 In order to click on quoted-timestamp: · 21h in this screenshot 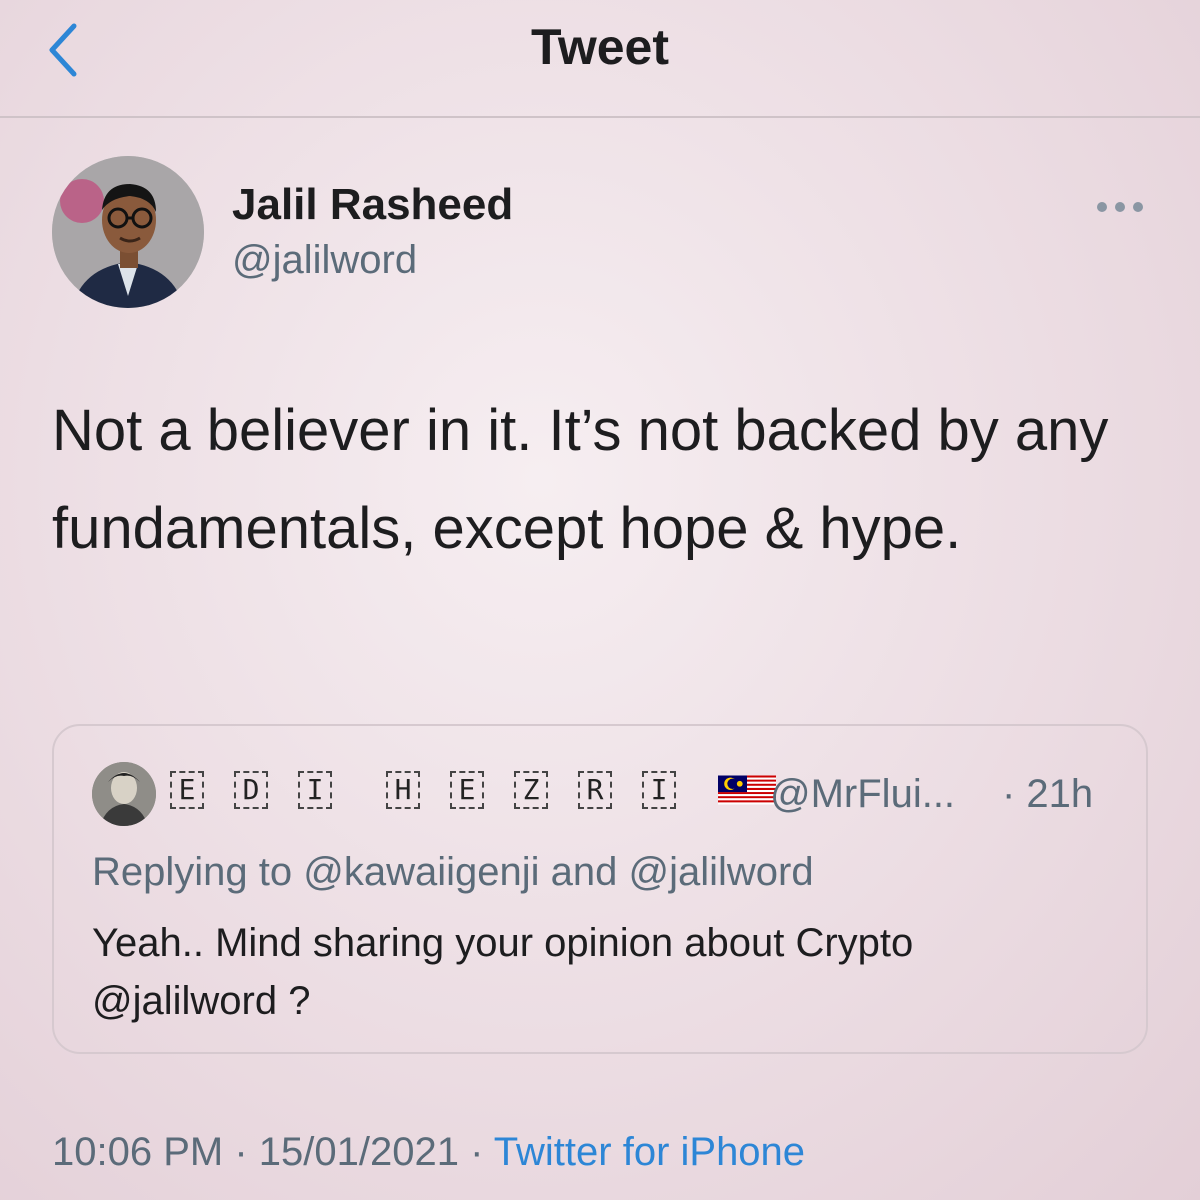, I will do `click(1048, 794)`.